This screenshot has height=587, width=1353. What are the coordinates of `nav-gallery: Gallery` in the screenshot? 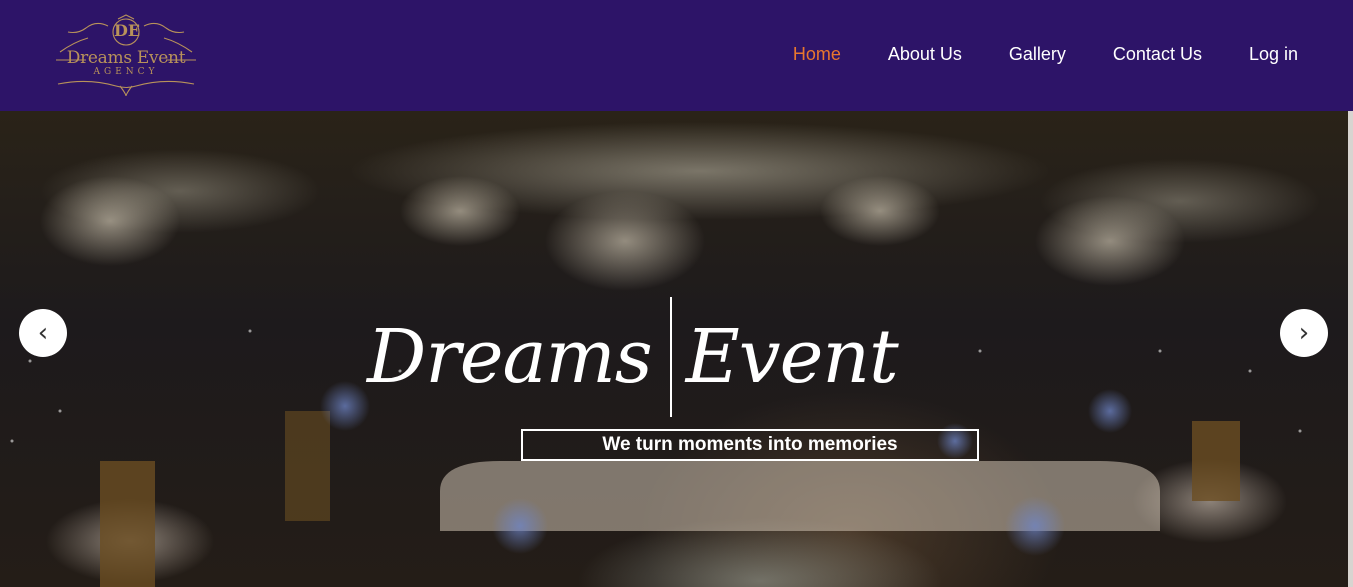 It's located at (1037, 54).